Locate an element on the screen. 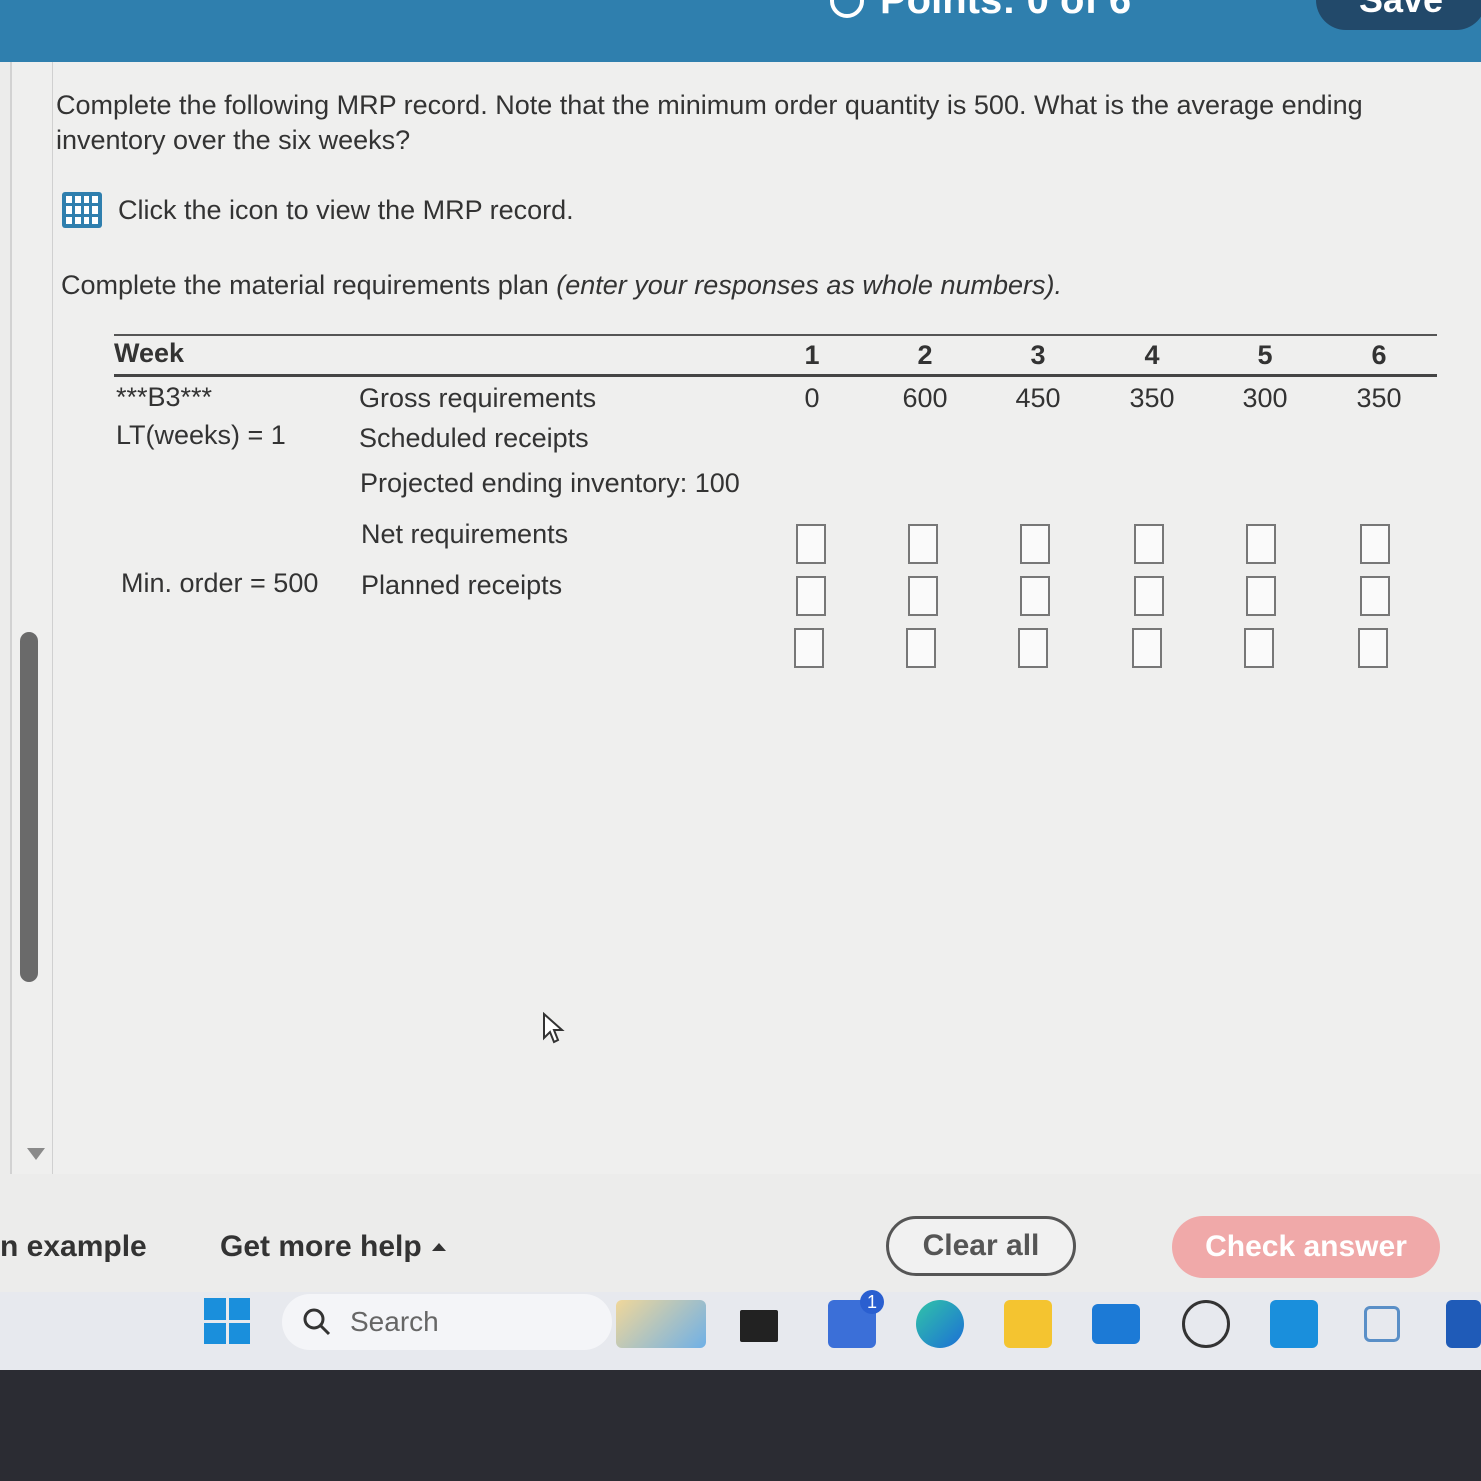  clear-all-button: Clear all is located at coordinates (981, 1246).